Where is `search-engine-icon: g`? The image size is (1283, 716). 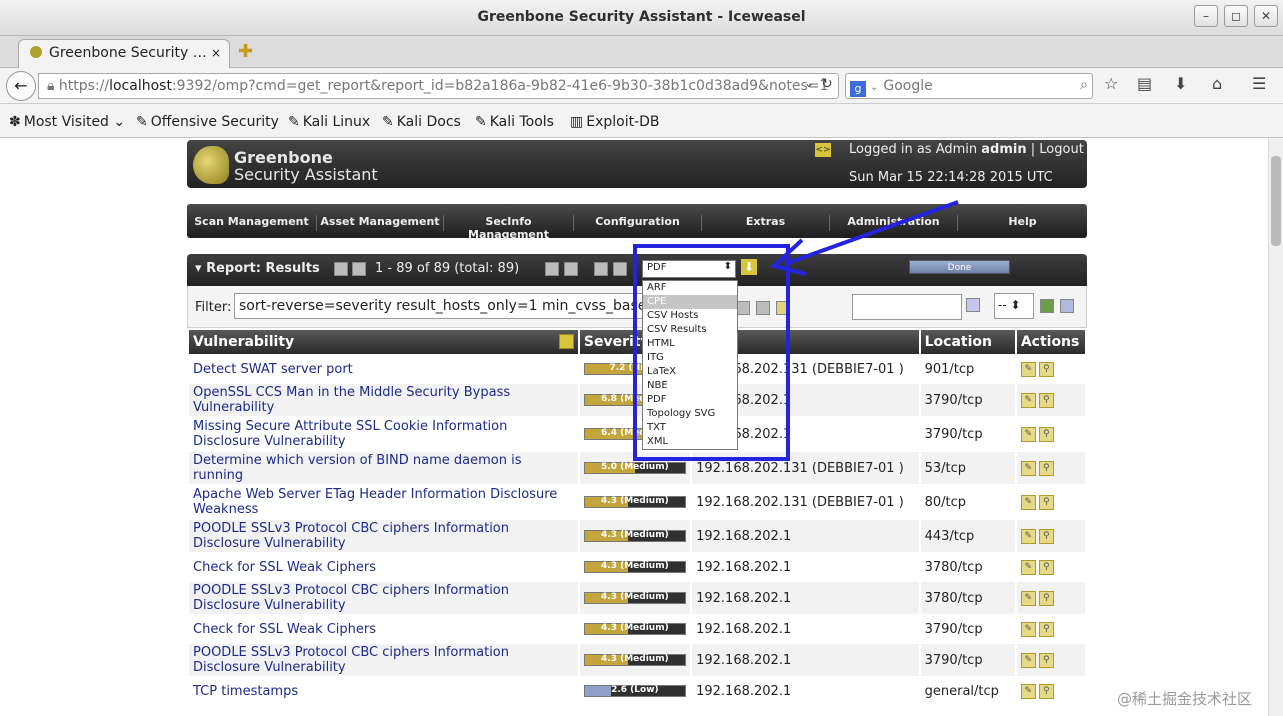
search-engine-icon: g is located at coordinates (858, 89).